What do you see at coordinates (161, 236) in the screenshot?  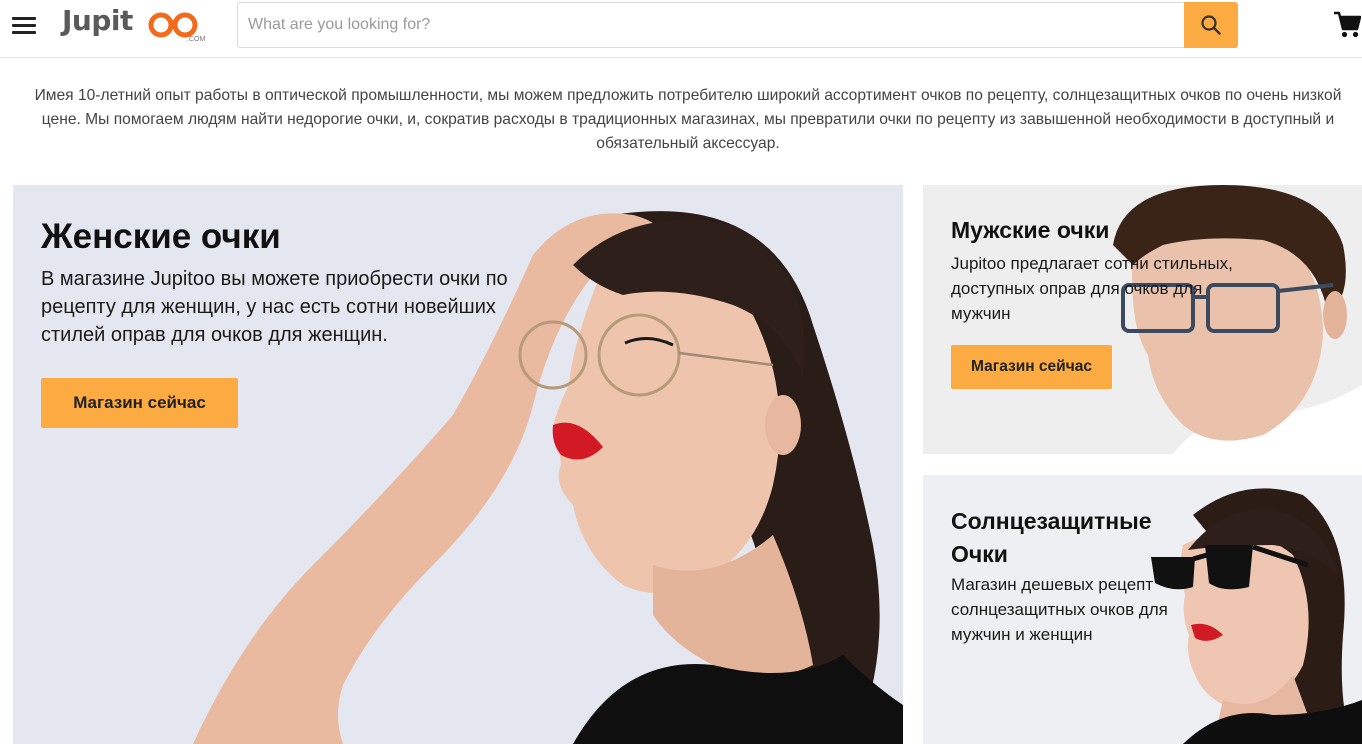 I see `women-banner-title: Женские очки` at bounding box center [161, 236].